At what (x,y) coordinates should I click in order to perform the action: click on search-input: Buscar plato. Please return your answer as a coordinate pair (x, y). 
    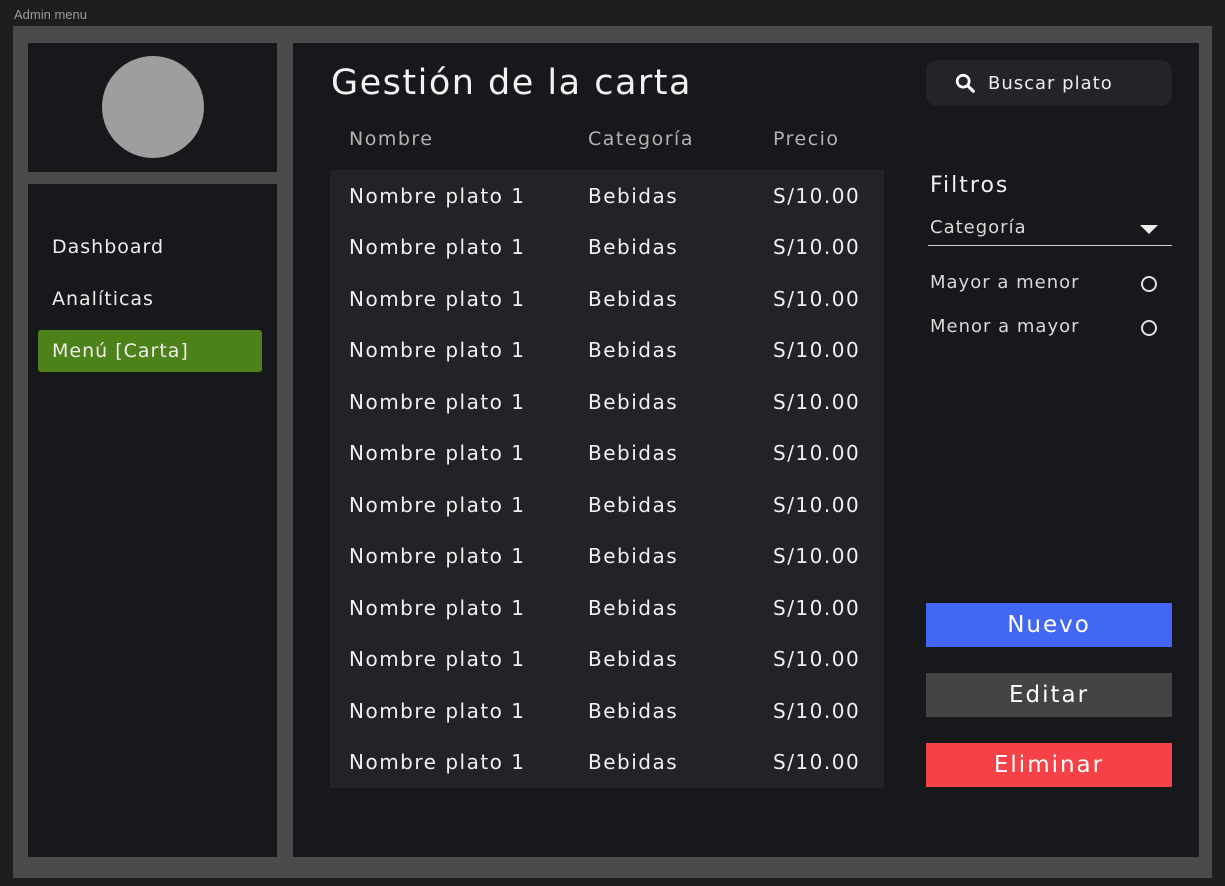
    Looking at the image, I should click on (1049, 83).